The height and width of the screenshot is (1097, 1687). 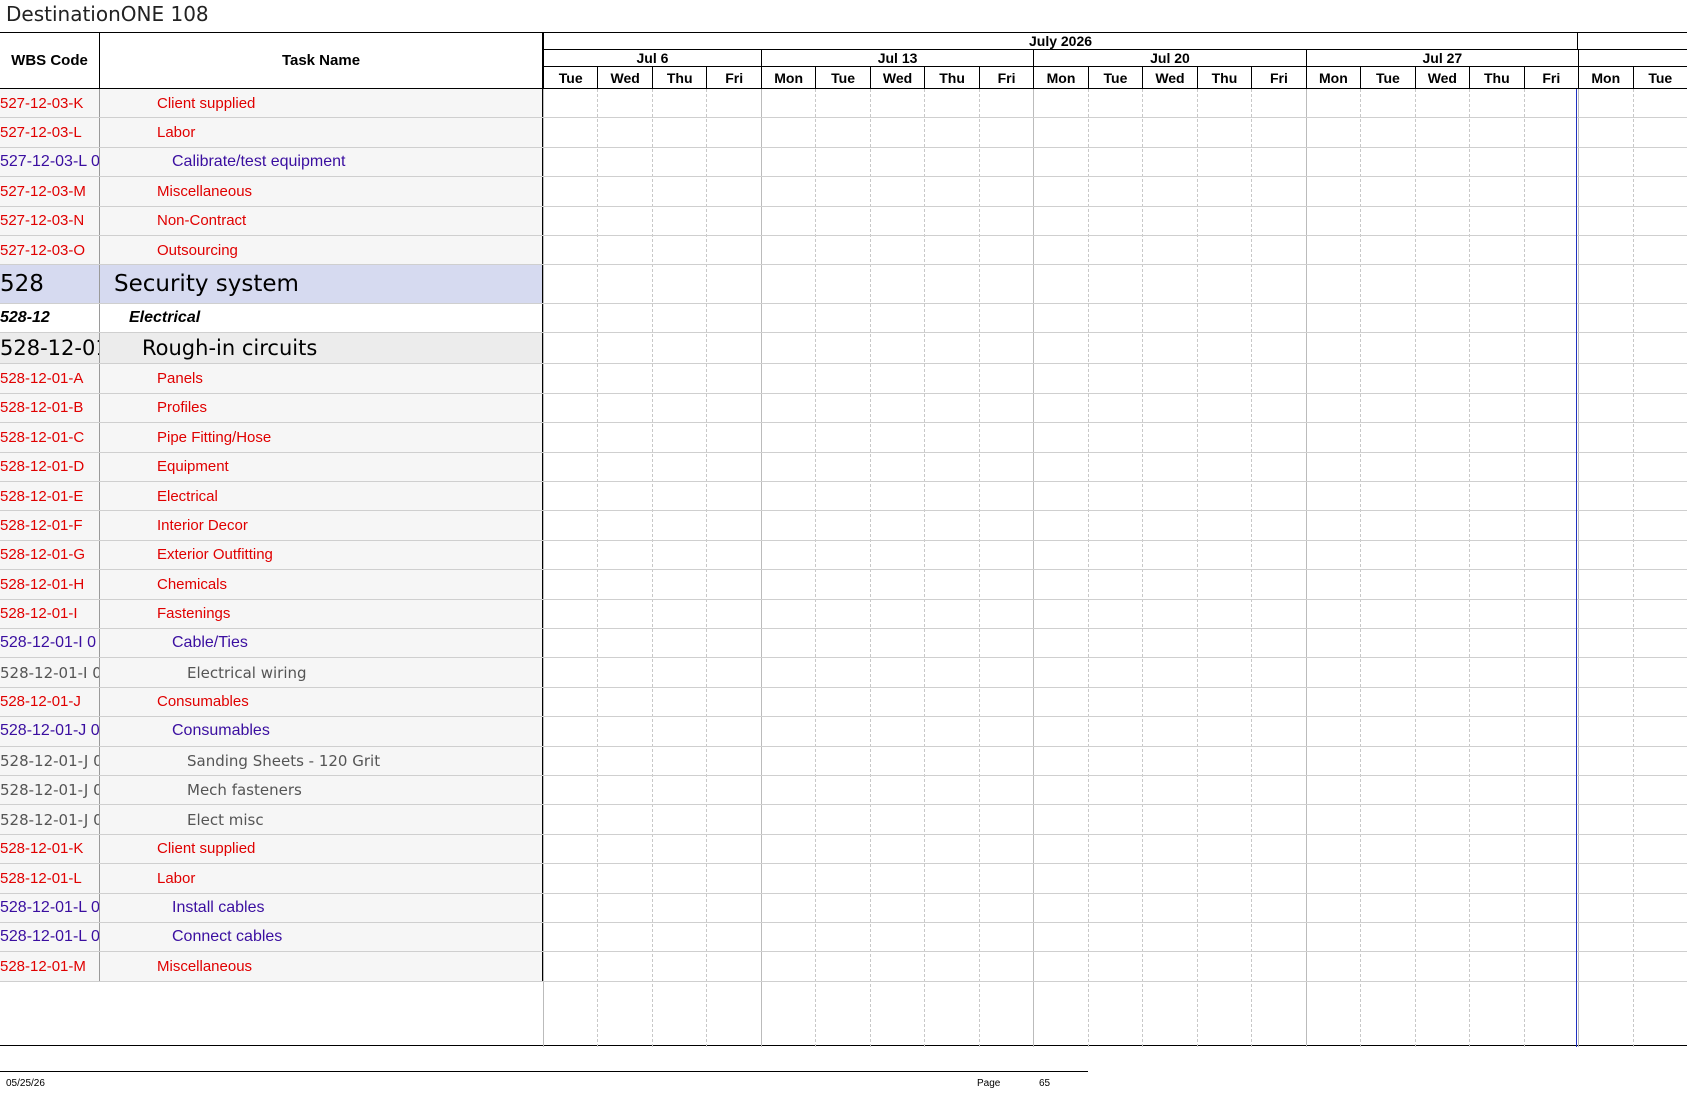 I want to click on wbs-code-cell: 528-12, so click(x=50, y=318).